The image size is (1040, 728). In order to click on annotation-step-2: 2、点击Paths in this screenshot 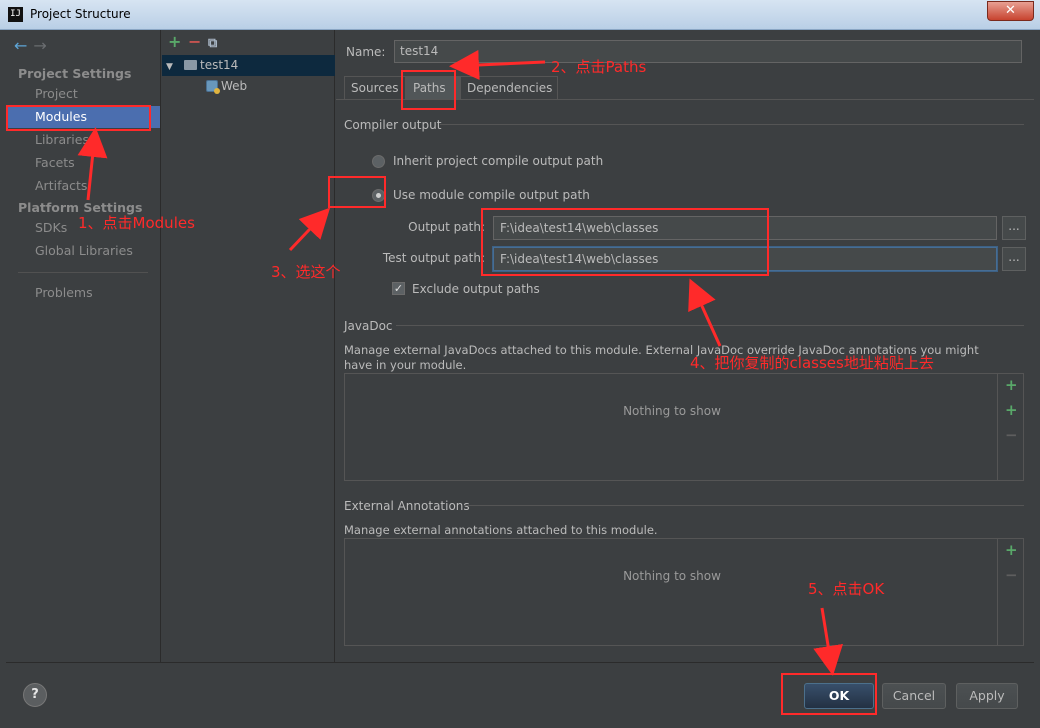, I will do `click(599, 67)`.